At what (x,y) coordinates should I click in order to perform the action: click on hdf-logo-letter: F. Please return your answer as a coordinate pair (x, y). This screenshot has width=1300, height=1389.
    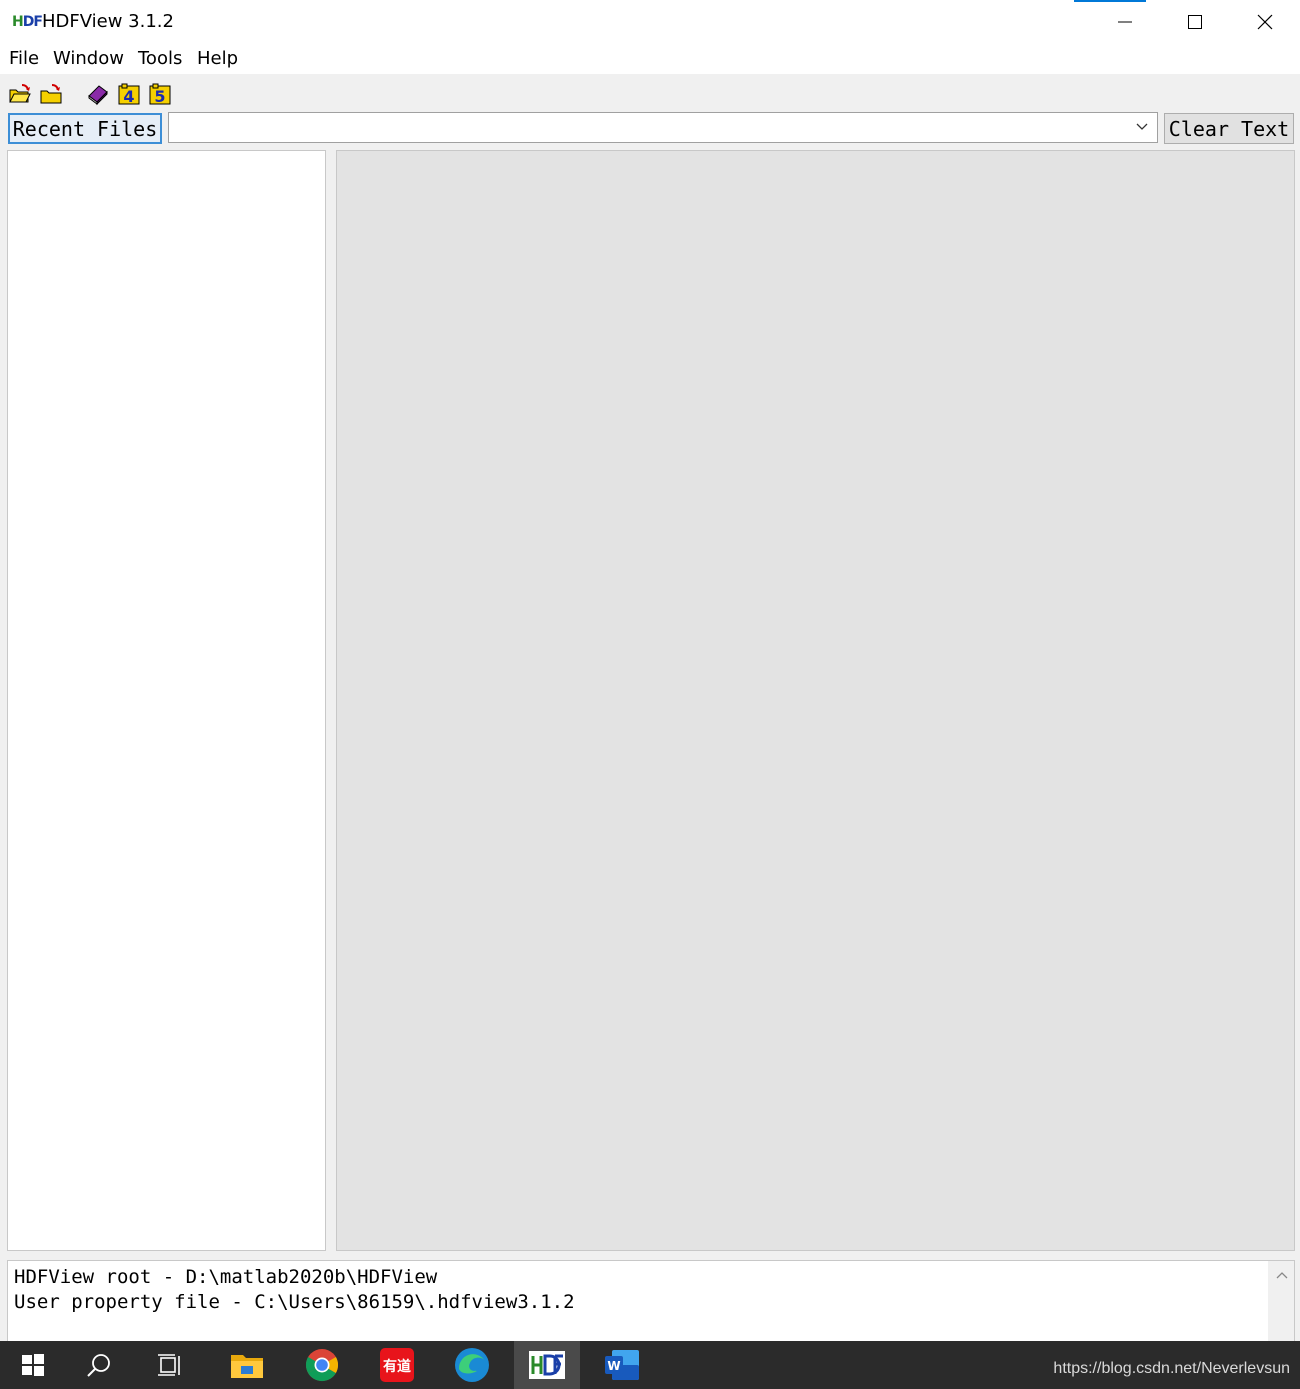
    Looking at the image, I should click on (38, 22).